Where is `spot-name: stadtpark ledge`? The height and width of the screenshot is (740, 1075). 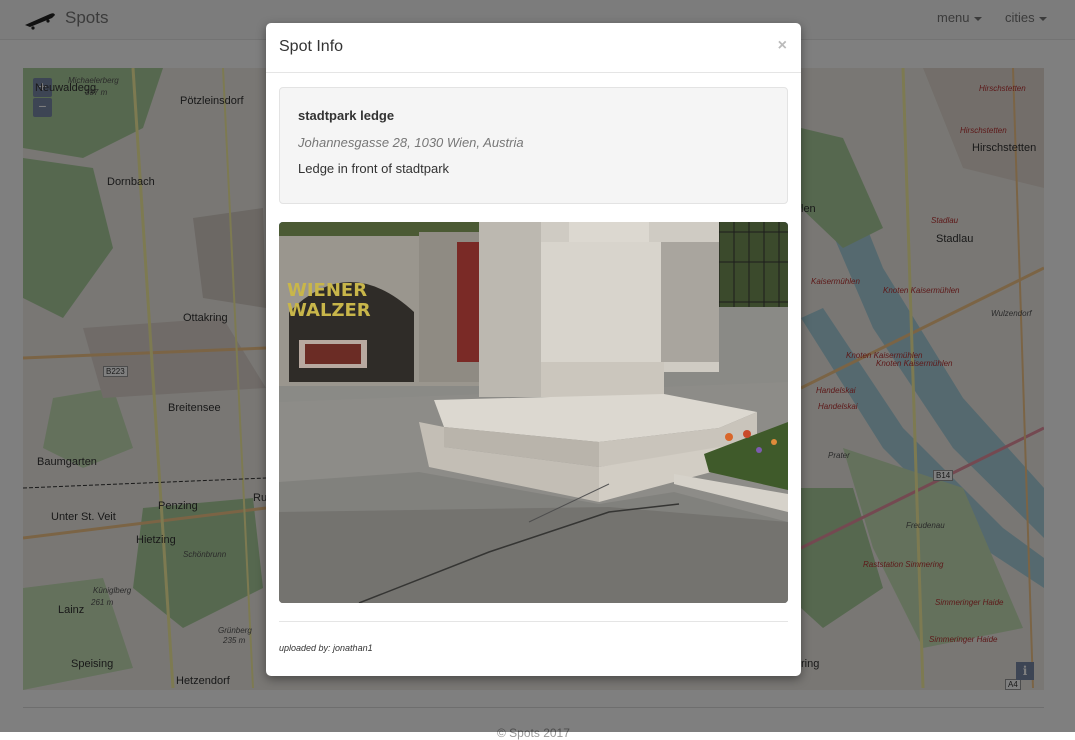
spot-name: stadtpark ledge is located at coordinates (346, 115).